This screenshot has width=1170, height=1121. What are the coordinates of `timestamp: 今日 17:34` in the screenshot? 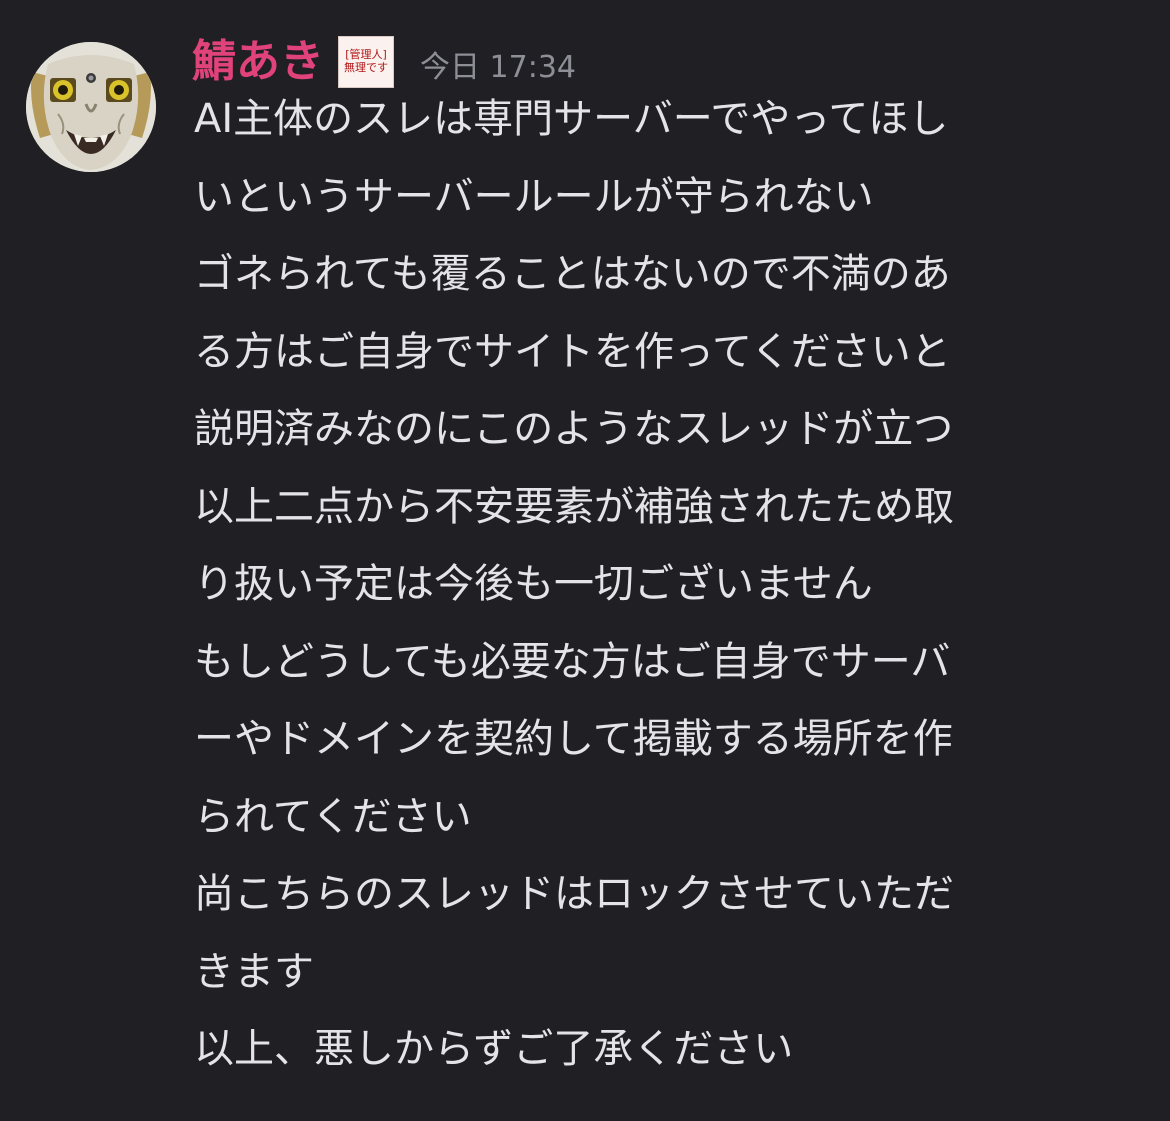 It's located at (498, 67).